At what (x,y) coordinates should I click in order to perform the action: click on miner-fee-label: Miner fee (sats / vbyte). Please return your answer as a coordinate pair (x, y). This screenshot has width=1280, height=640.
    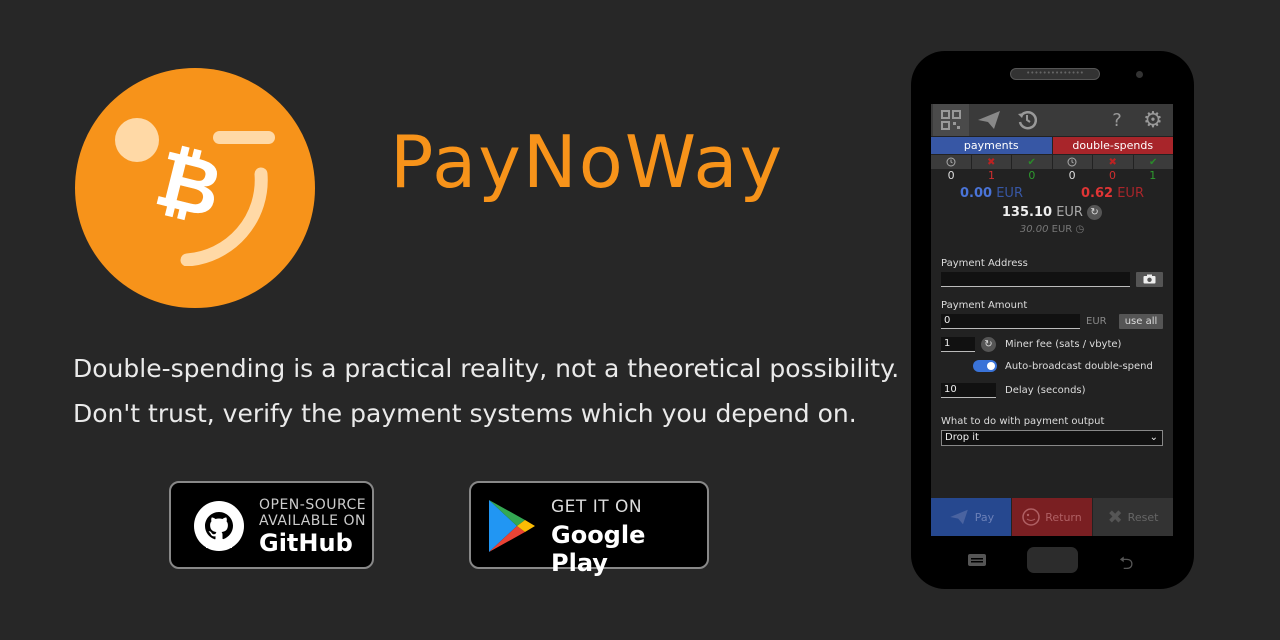
    Looking at the image, I should click on (1063, 344).